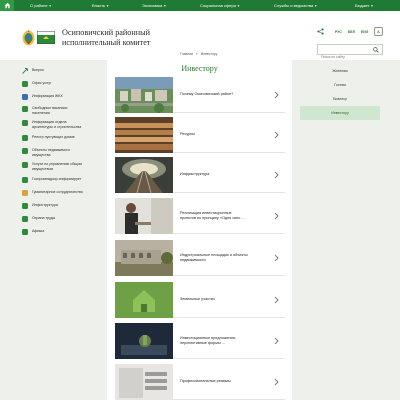  I want to click on sidebar-item-label: Реестр пустующих домов, so click(53, 137).